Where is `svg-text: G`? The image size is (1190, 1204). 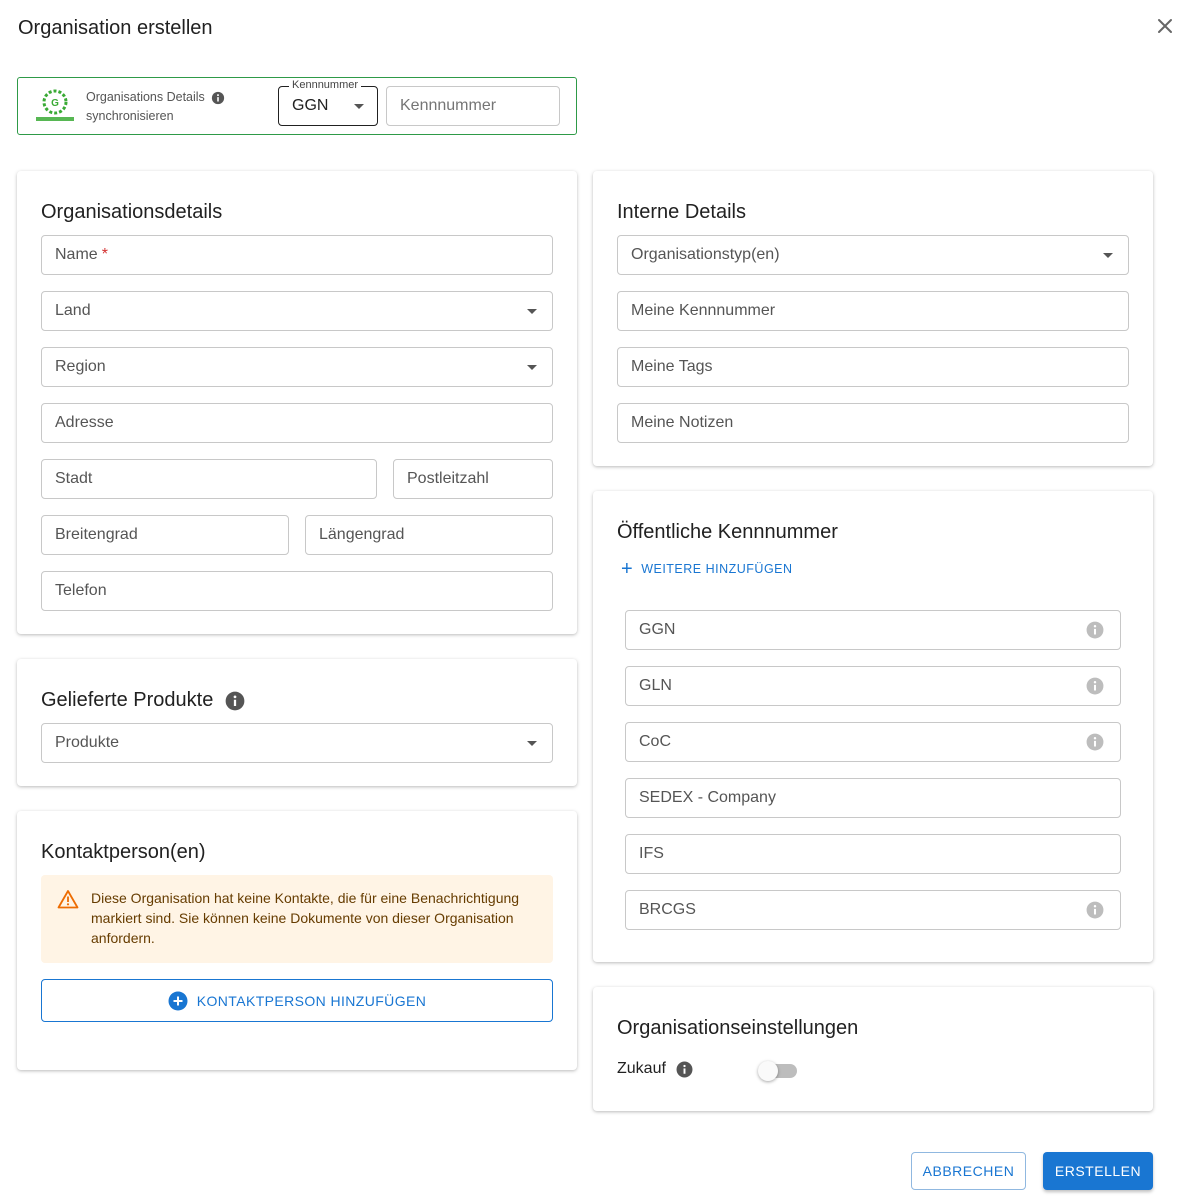 svg-text: G is located at coordinates (55, 103).